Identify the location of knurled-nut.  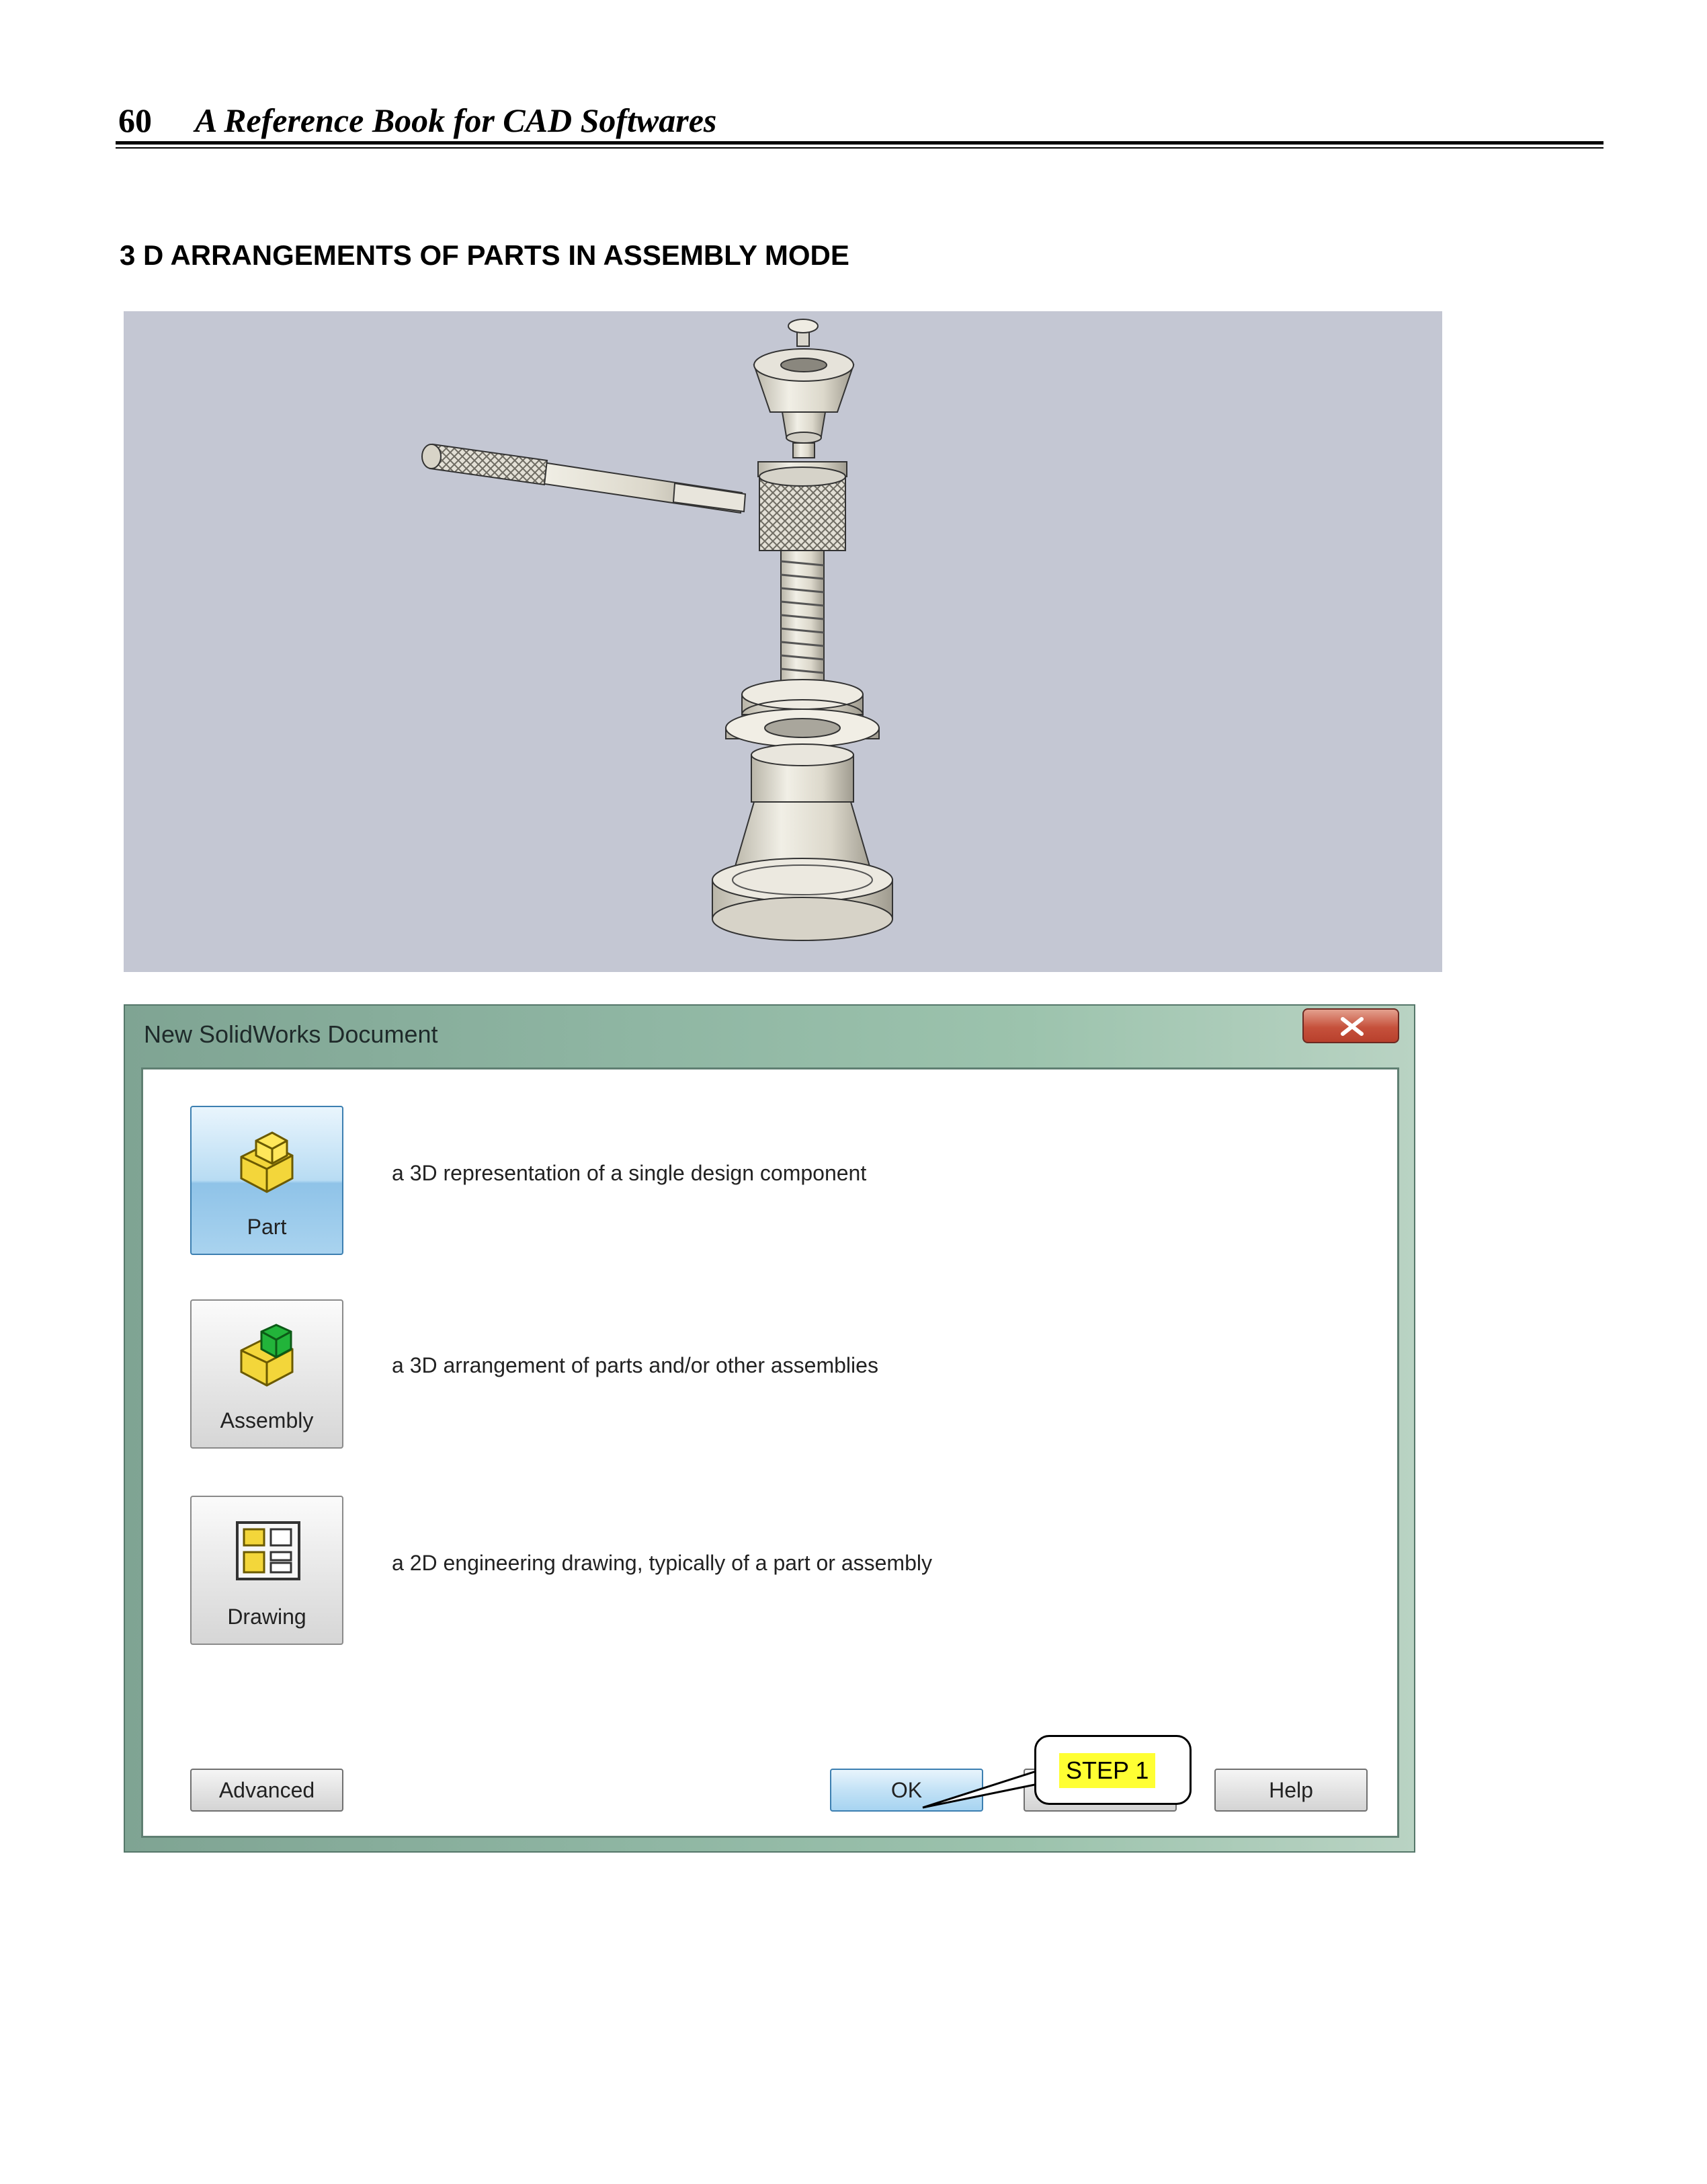
(802, 506).